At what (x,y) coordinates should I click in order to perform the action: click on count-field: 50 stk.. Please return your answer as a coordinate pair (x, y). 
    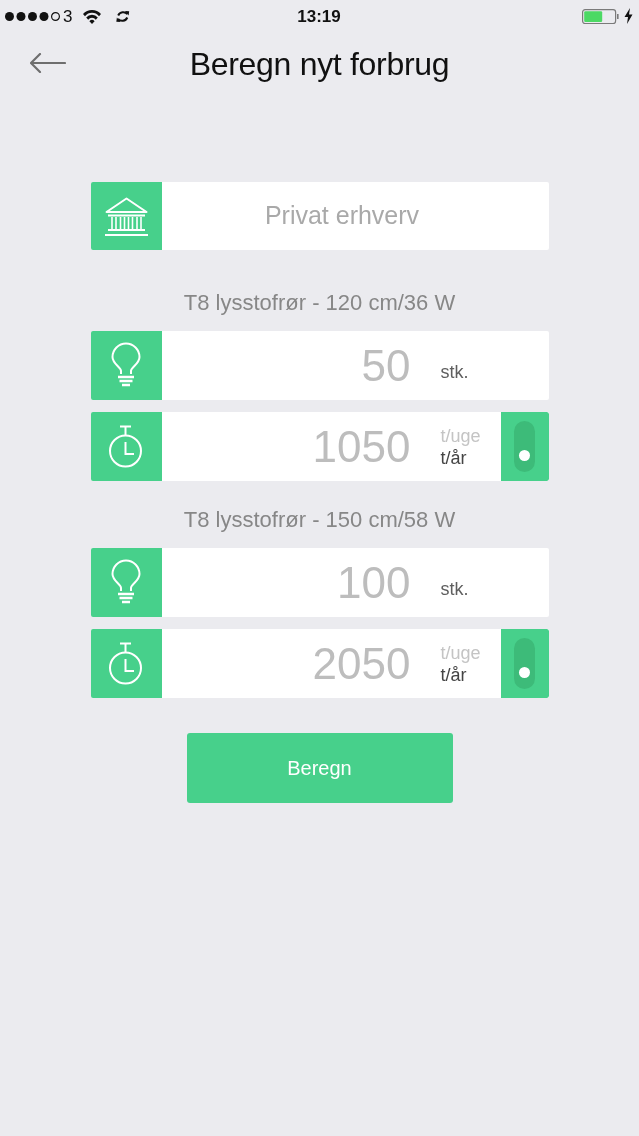
    Looking at the image, I should click on (319, 365).